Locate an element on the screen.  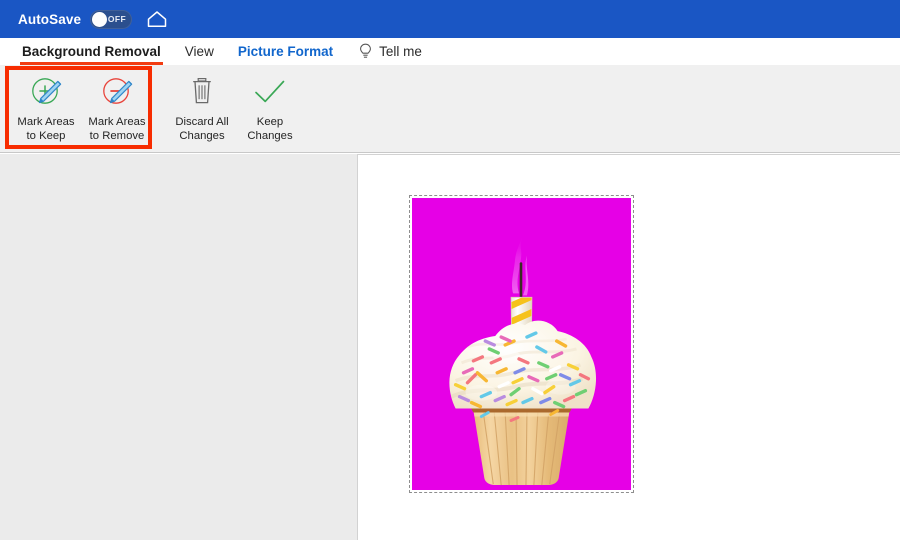
title-bar: AutoSave OFF is located at coordinates (450, 19).